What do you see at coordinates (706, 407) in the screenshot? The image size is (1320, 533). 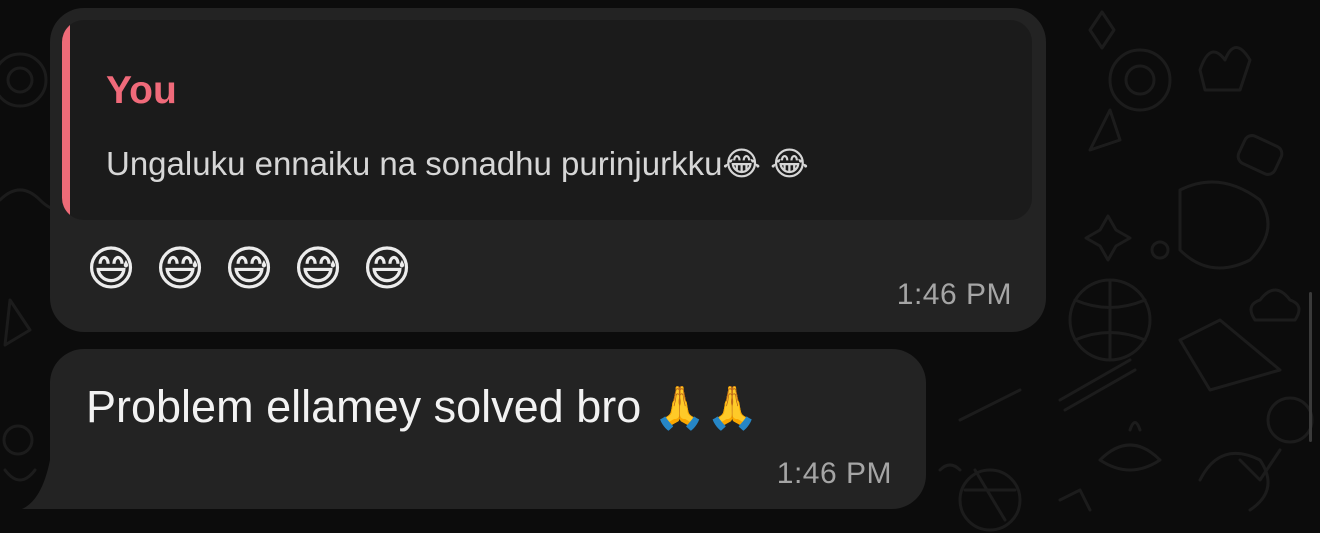 I see `folded-hands-emoji: 🙏🙏` at bounding box center [706, 407].